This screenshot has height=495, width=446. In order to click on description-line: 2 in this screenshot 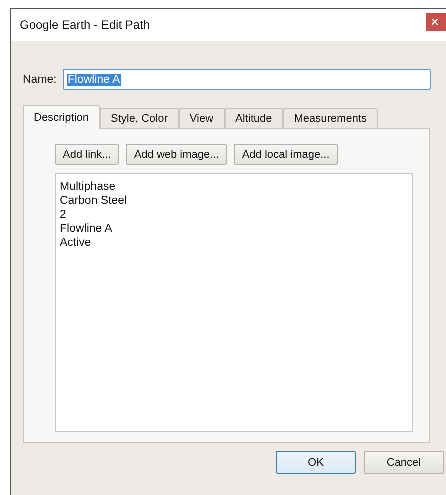, I will do `click(64, 215)`.